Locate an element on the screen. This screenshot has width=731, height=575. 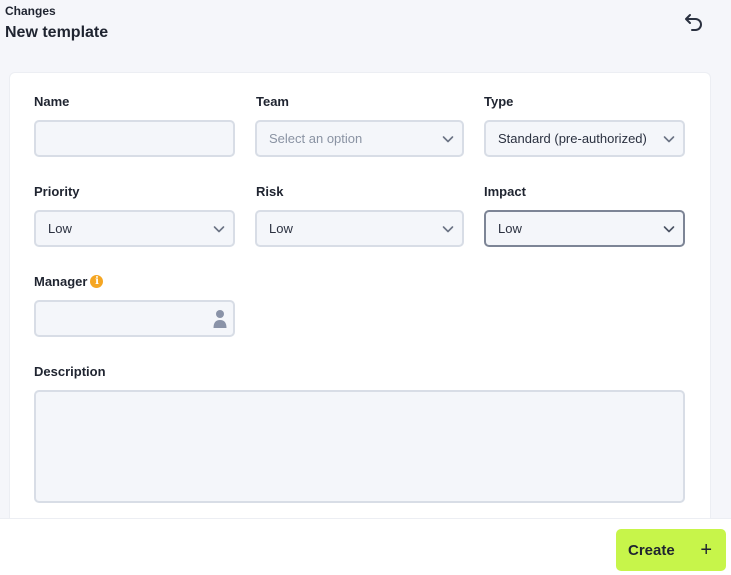
team-select-placeholder: Select an option is located at coordinates (316, 138).